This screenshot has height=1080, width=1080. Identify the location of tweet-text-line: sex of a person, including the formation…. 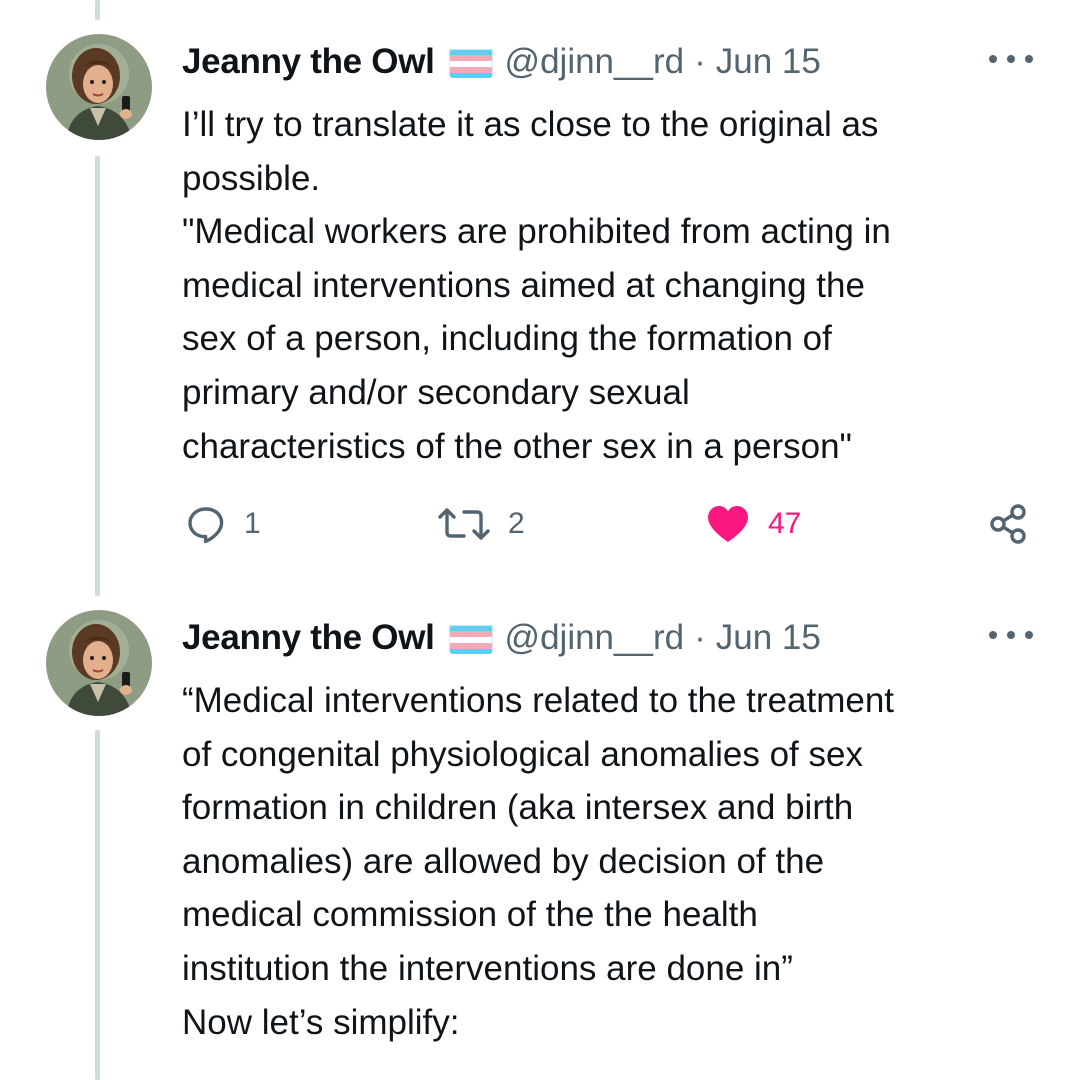
(507, 339).